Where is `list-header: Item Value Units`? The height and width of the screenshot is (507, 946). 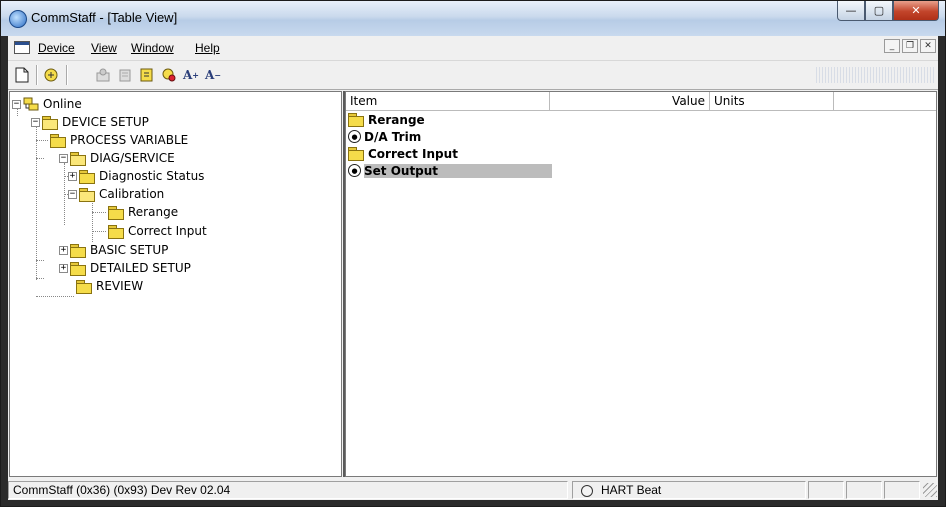 list-header: Item Value Units is located at coordinates (641, 101).